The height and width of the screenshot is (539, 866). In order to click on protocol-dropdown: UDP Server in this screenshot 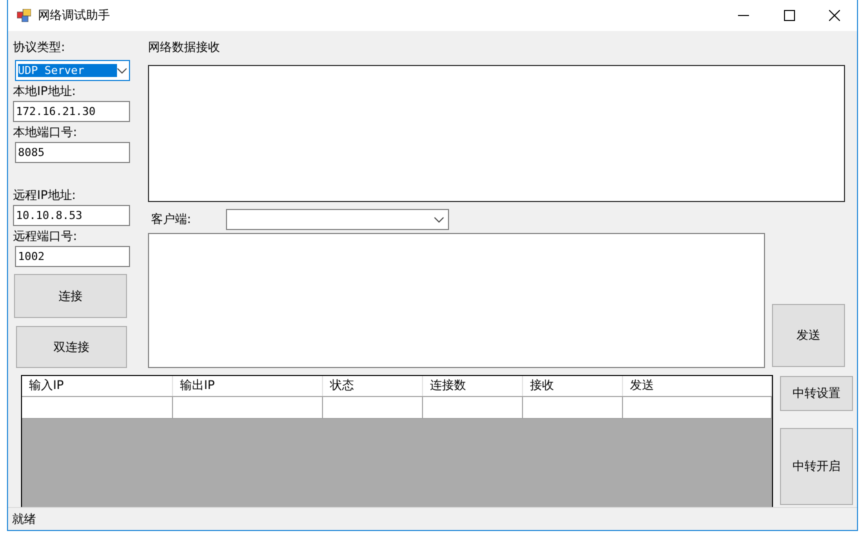, I will do `click(72, 70)`.